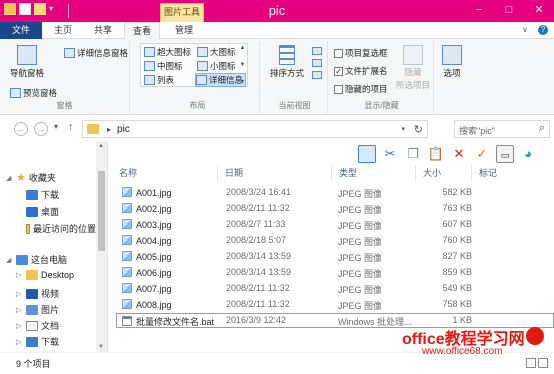  Describe the element at coordinates (184, 30) in the screenshot. I see `tab-manage: 管理` at that location.